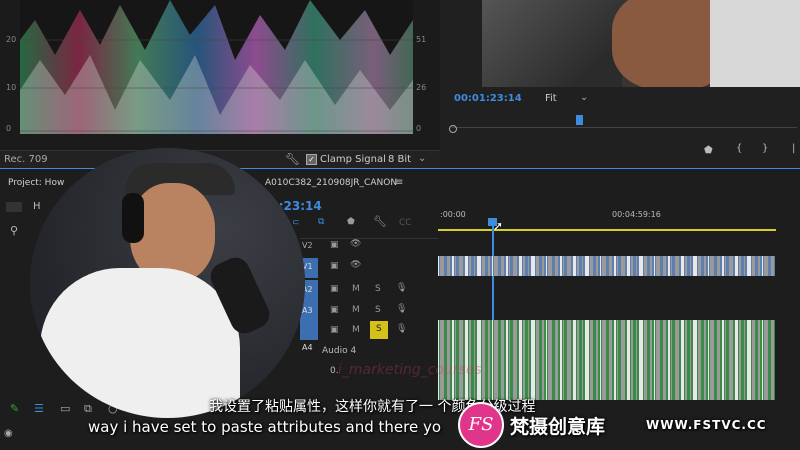 The width and height of the screenshot is (800, 450). What do you see at coordinates (579, 120) in the screenshot?
I see `program-playhead` at bounding box center [579, 120].